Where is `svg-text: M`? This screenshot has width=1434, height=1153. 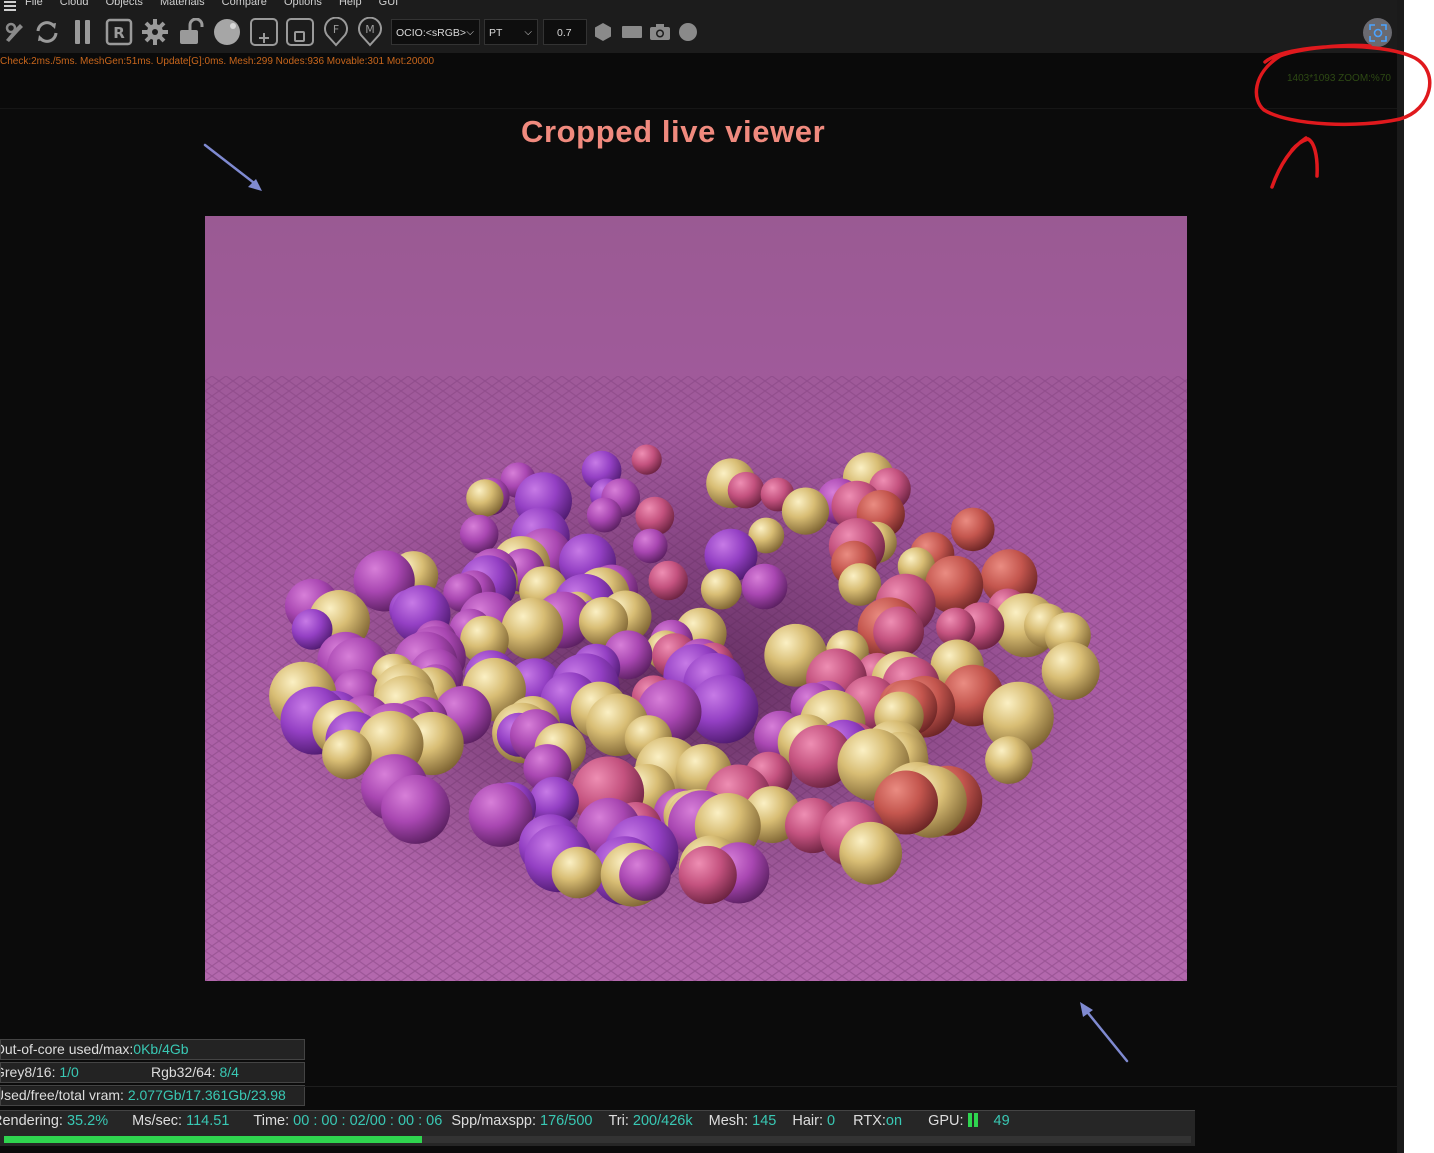
svg-text: M is located at coordinates (370, 29).